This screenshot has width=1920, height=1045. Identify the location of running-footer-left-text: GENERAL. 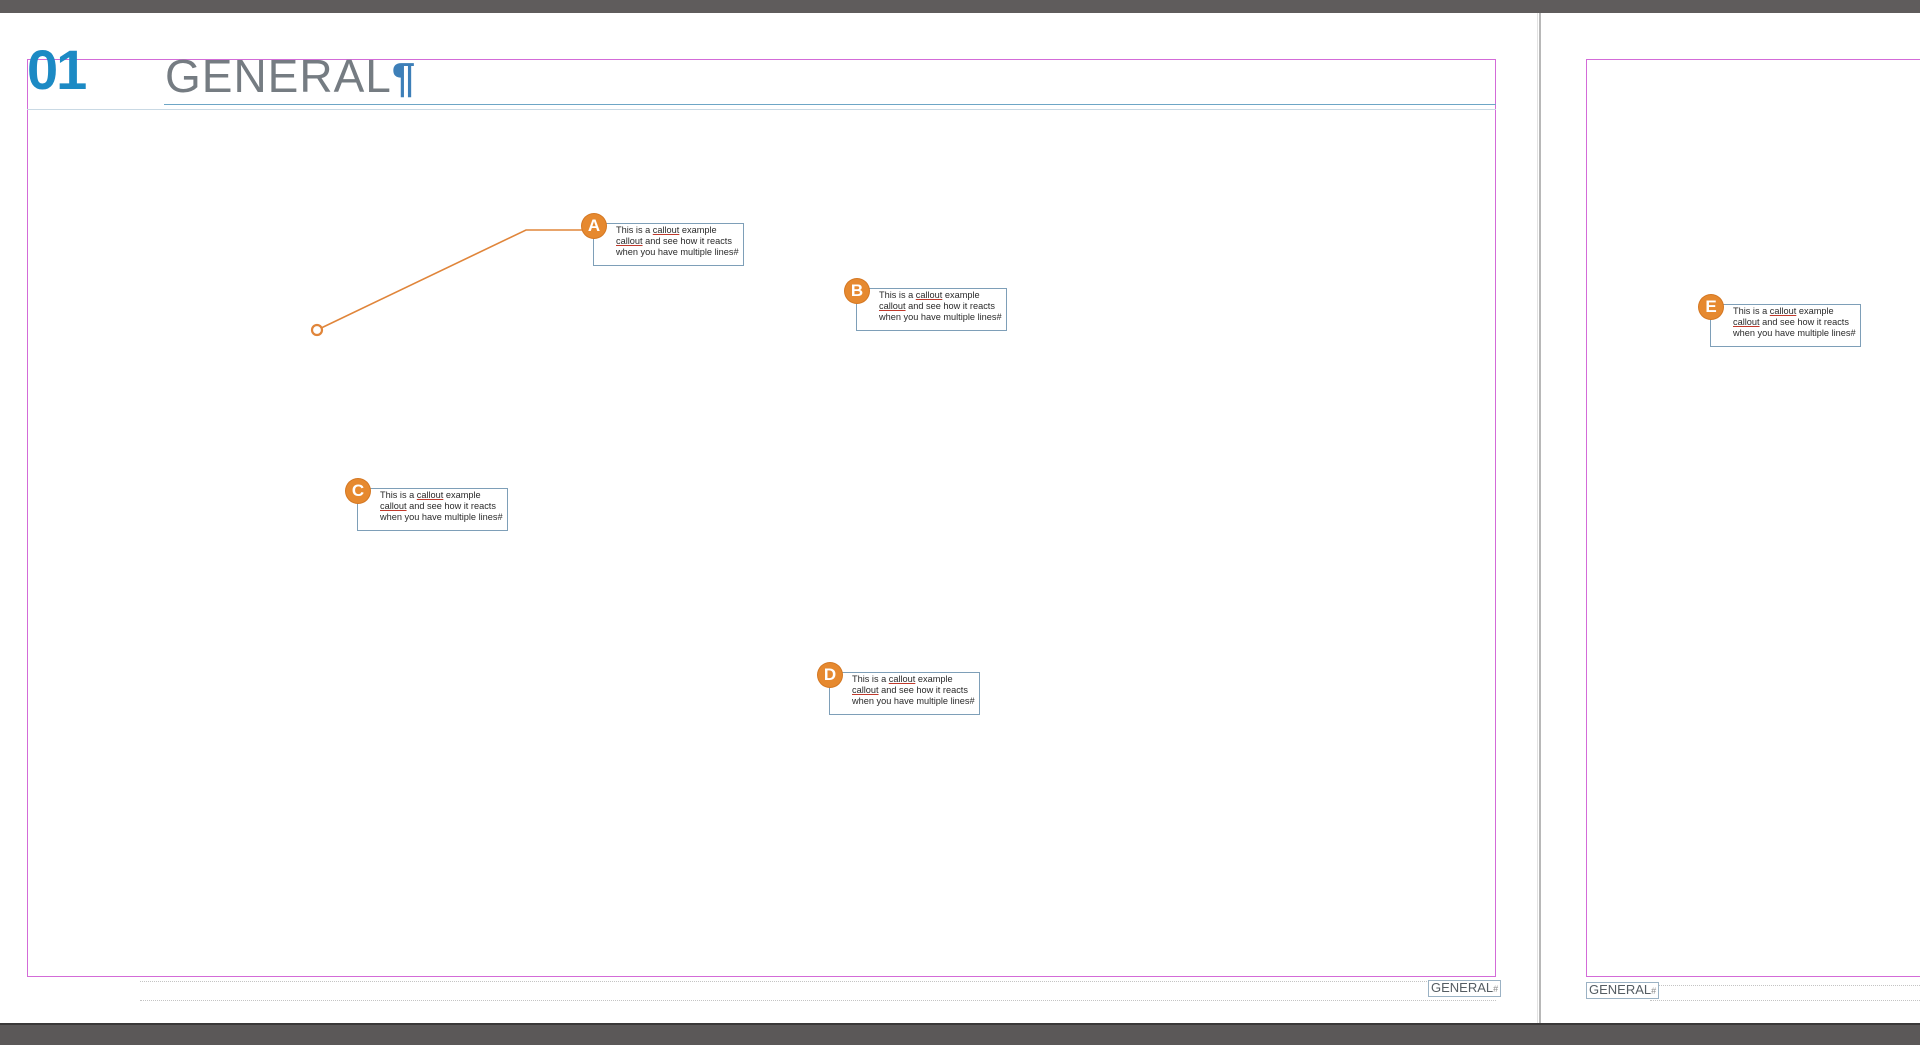
(1462, 987).